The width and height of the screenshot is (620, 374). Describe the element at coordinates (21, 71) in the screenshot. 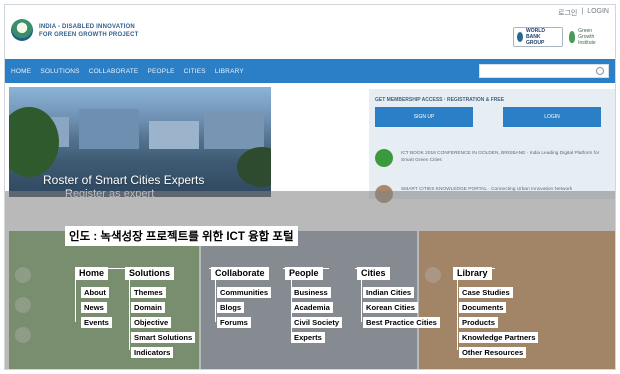

I see `nav-home: HOME` at that location.